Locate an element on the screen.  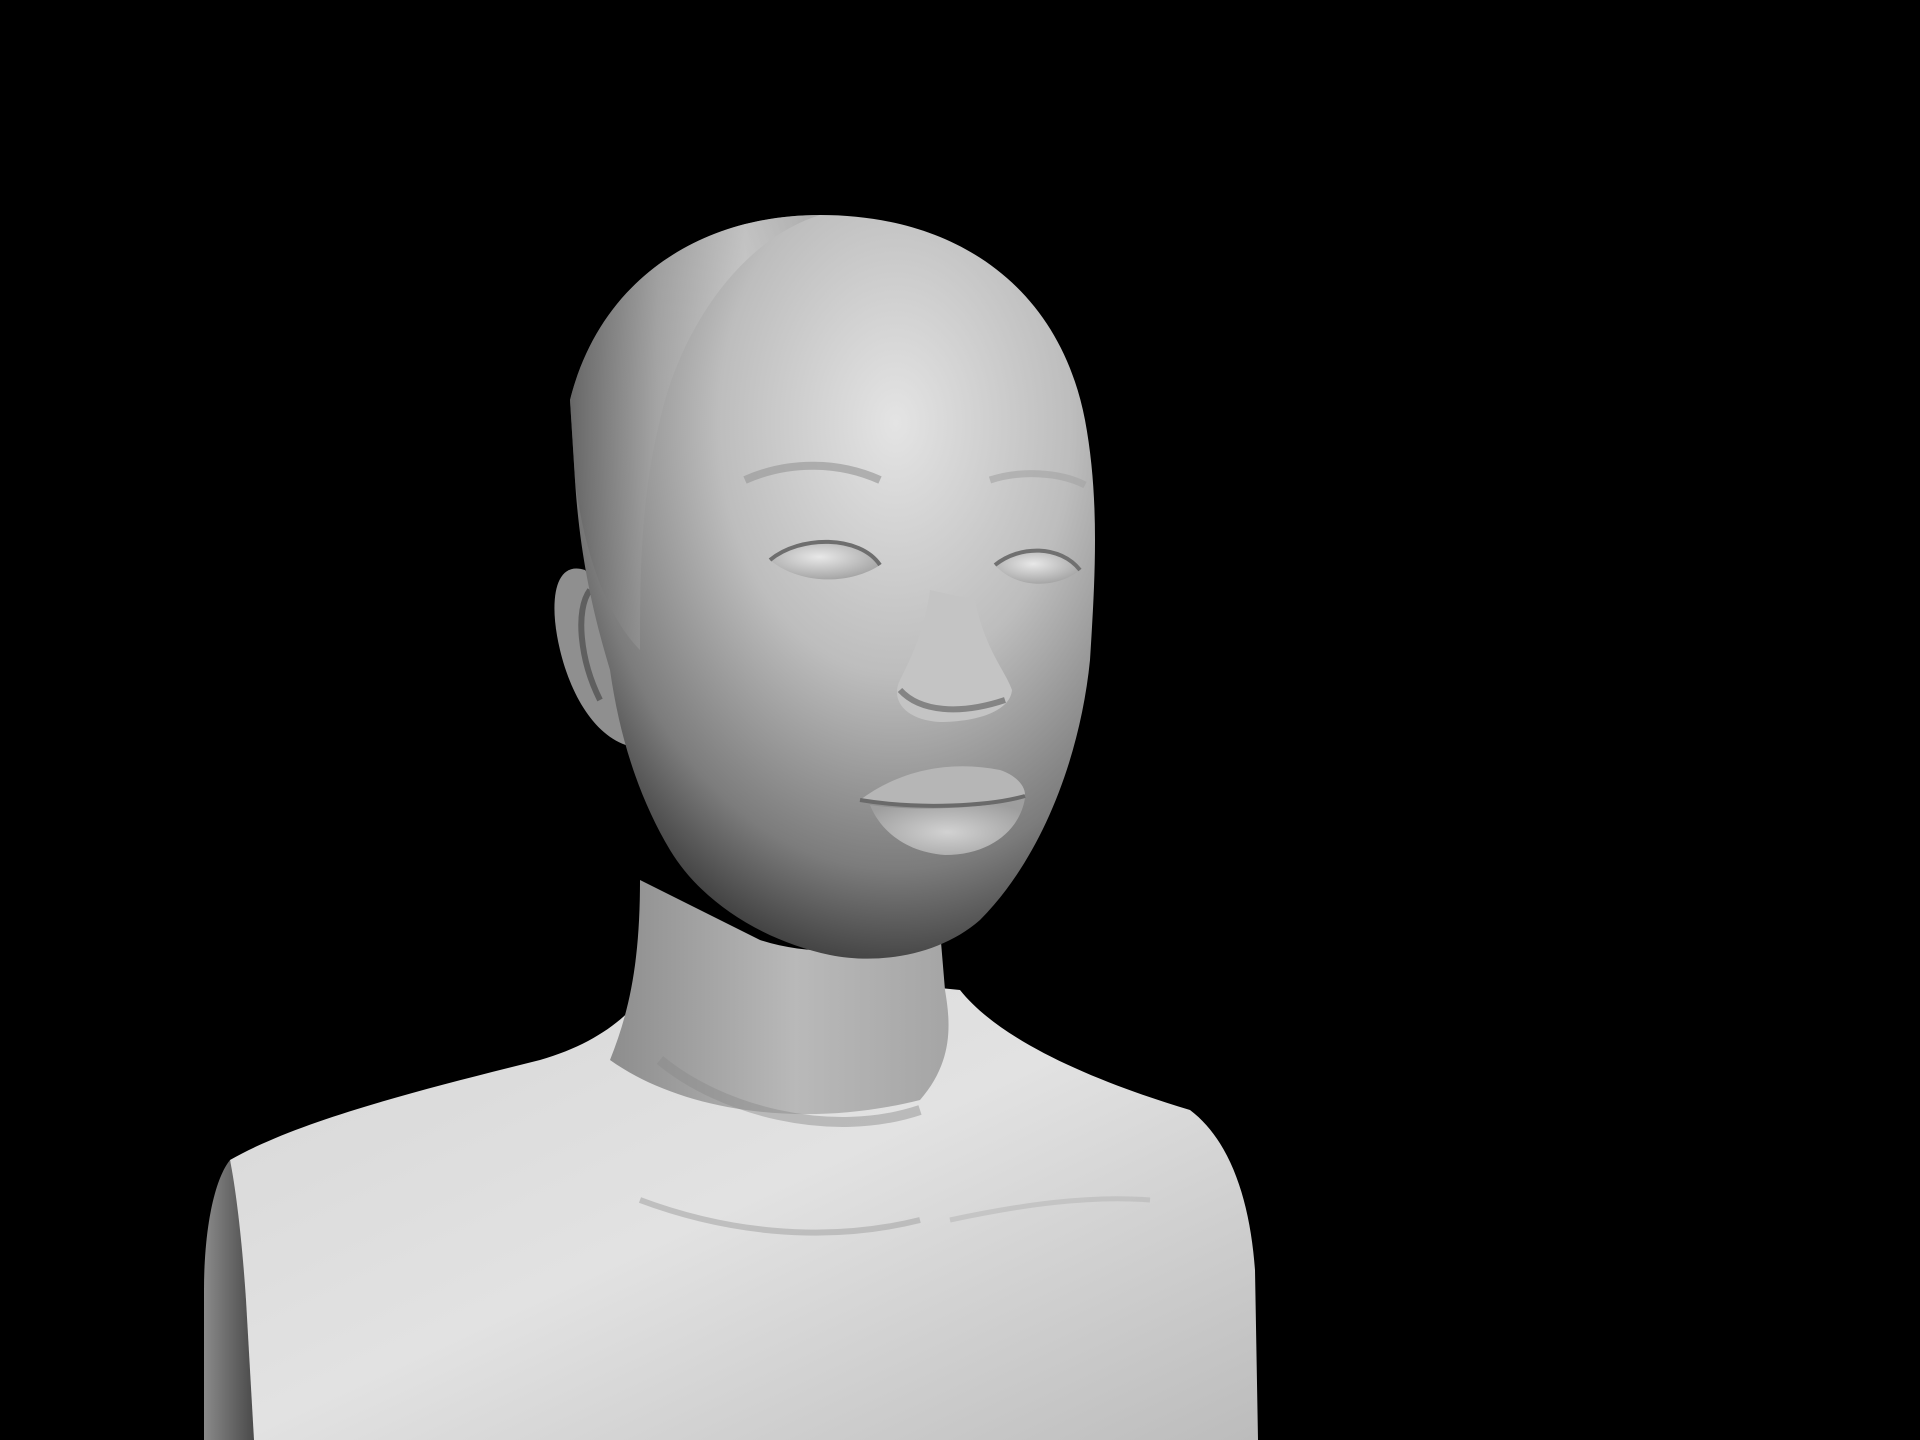
head is located at coordinates (832, 587).